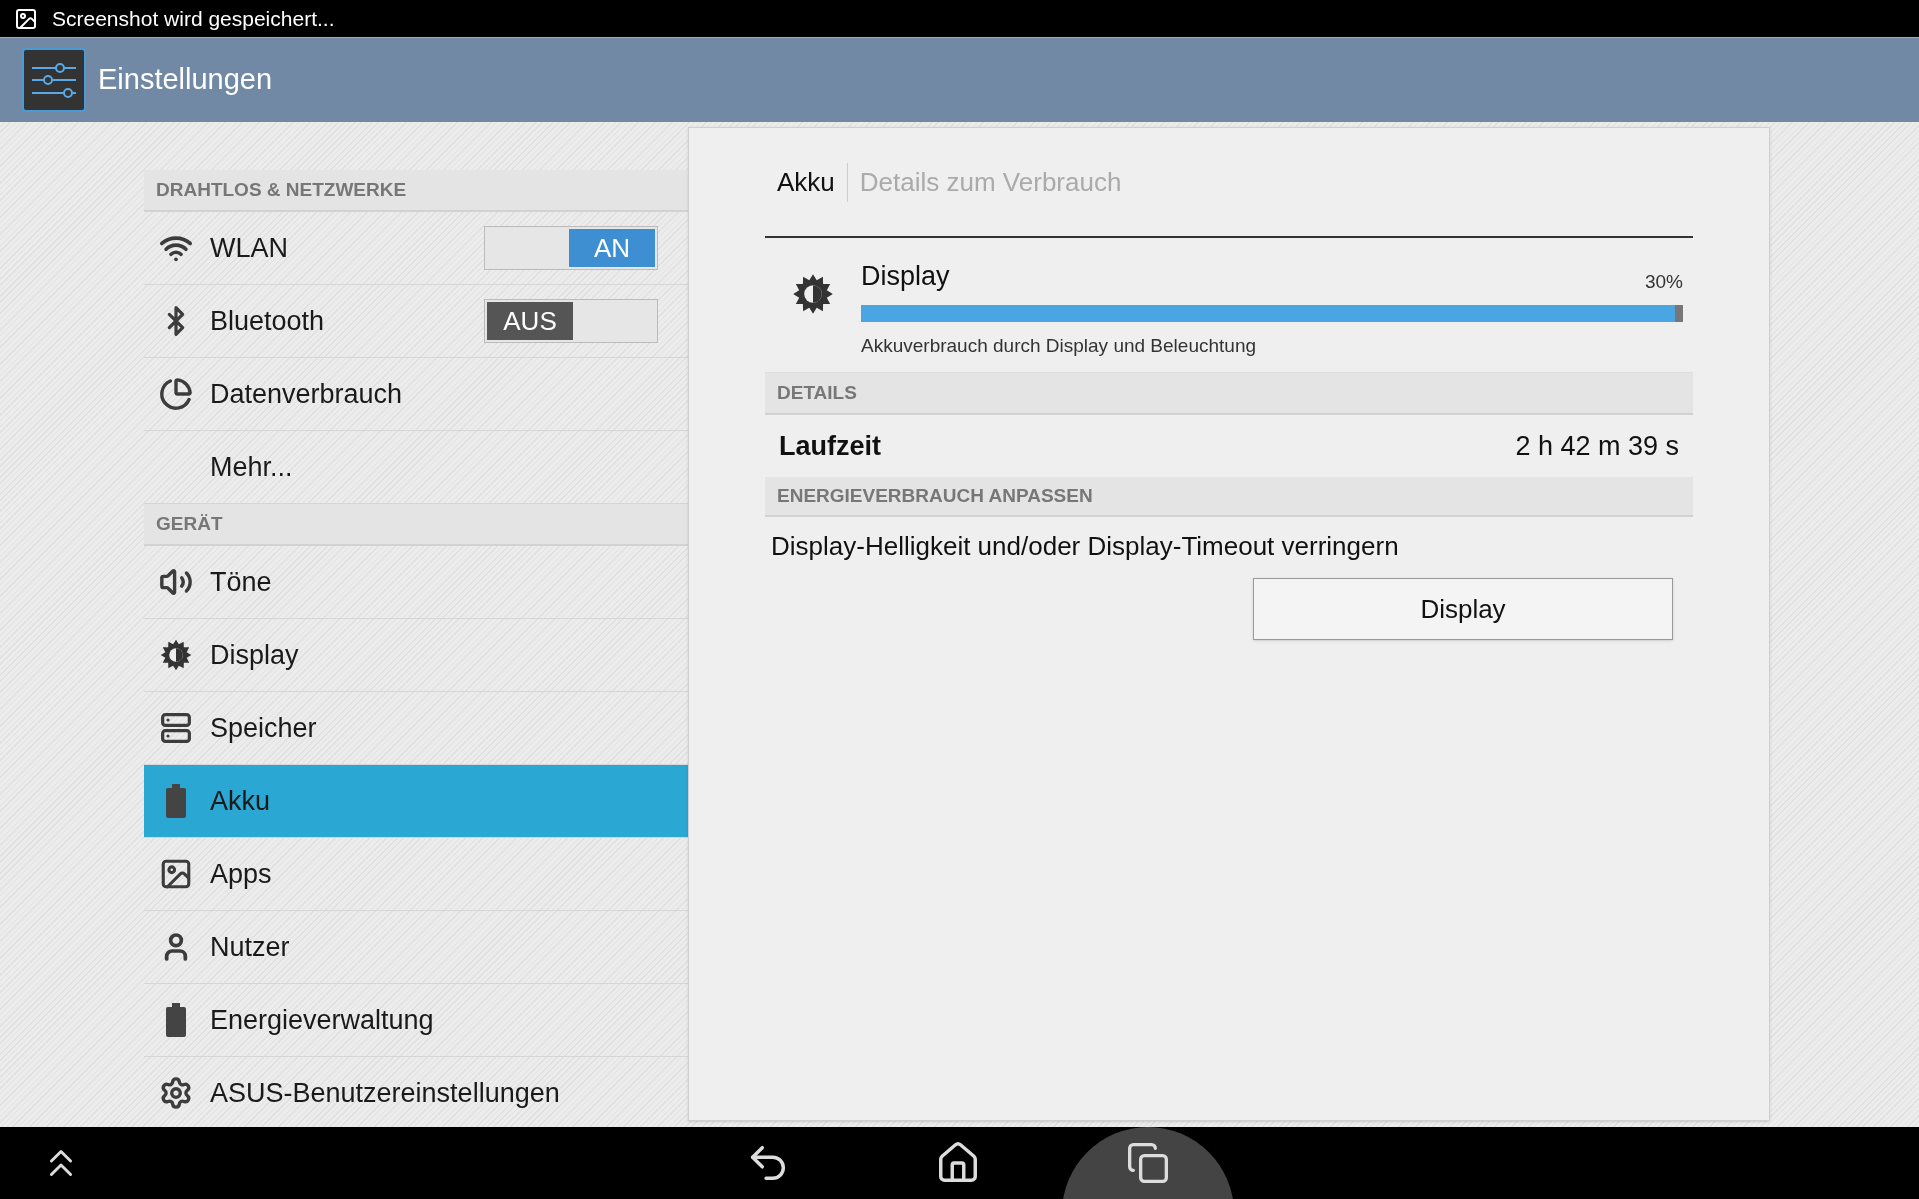  What do you see at coordinates (1148, 1163) in the screenshot?
I see `recents-icon` at bounding box center [1148, 1163].